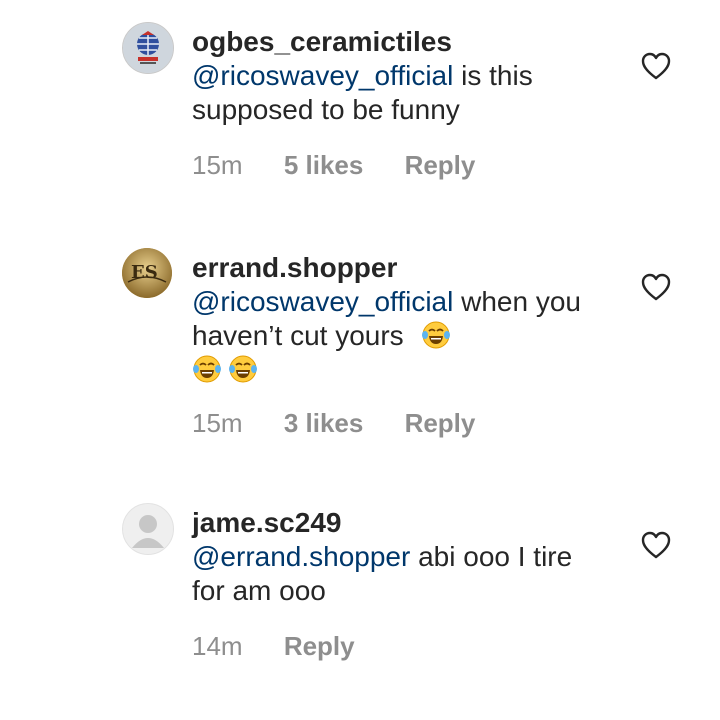 The height and width of the screenshot is (720, 720). What do you see at coordinates (402, 523) in the screenshot?
I see `comment-username: jame.sc249` at bounding box center [402, 523].